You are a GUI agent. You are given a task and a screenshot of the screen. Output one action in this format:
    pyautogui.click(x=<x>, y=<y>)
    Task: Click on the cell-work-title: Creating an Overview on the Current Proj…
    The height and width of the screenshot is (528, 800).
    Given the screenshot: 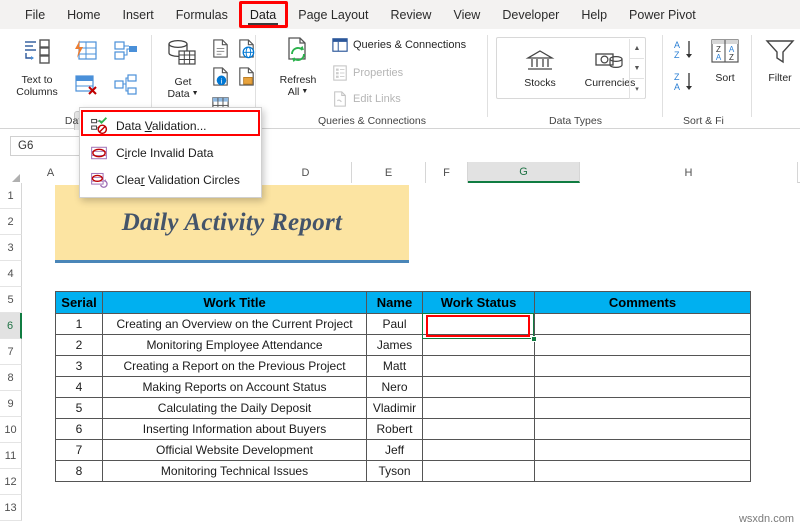 What is the action you would take?
    pyautogui.click(x=234, y=324)
    